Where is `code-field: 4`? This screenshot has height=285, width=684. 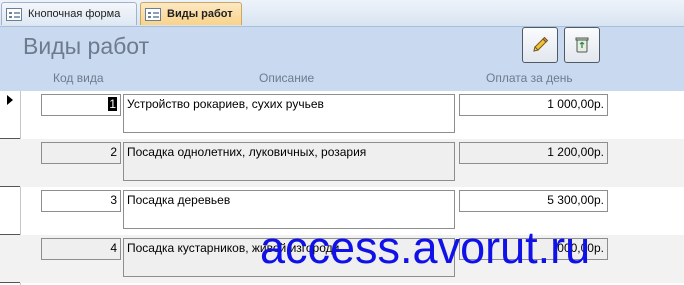
code-field: 4 is located at coordinates (81, 249).